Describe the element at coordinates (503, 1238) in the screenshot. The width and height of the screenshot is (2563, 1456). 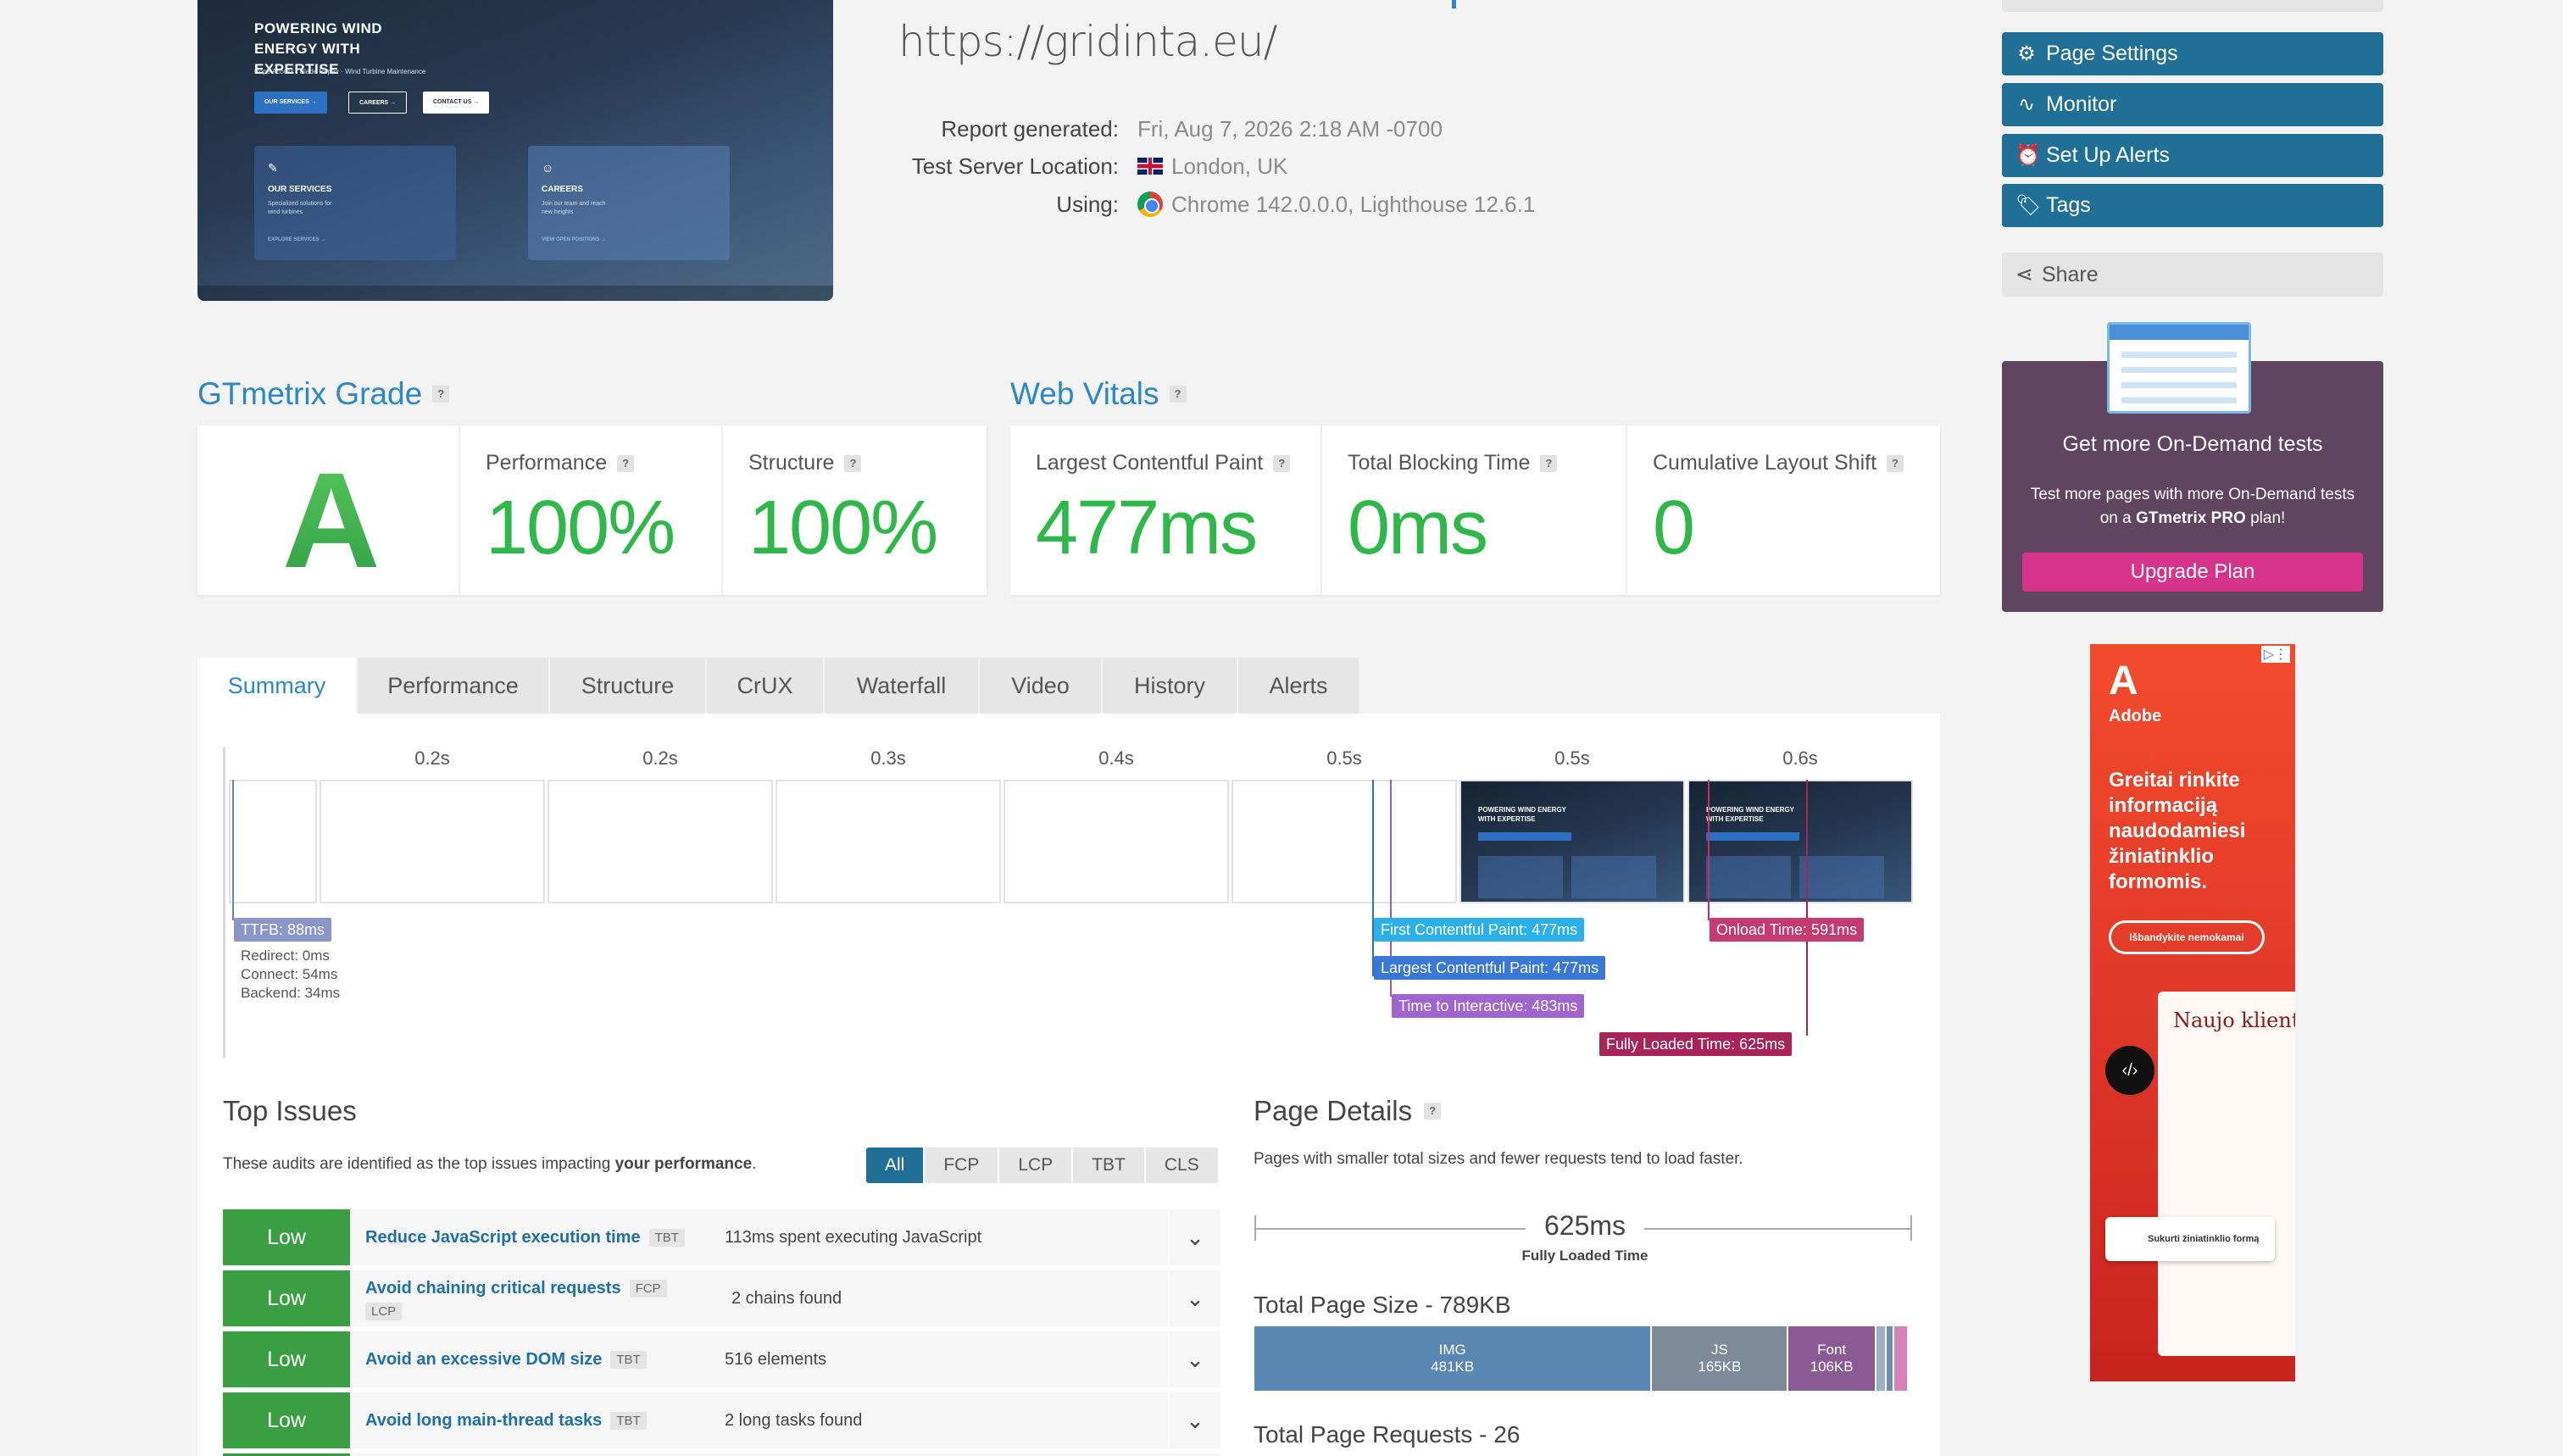
I see `issue-name-text: Reduce JavaScript execution time` at that location.